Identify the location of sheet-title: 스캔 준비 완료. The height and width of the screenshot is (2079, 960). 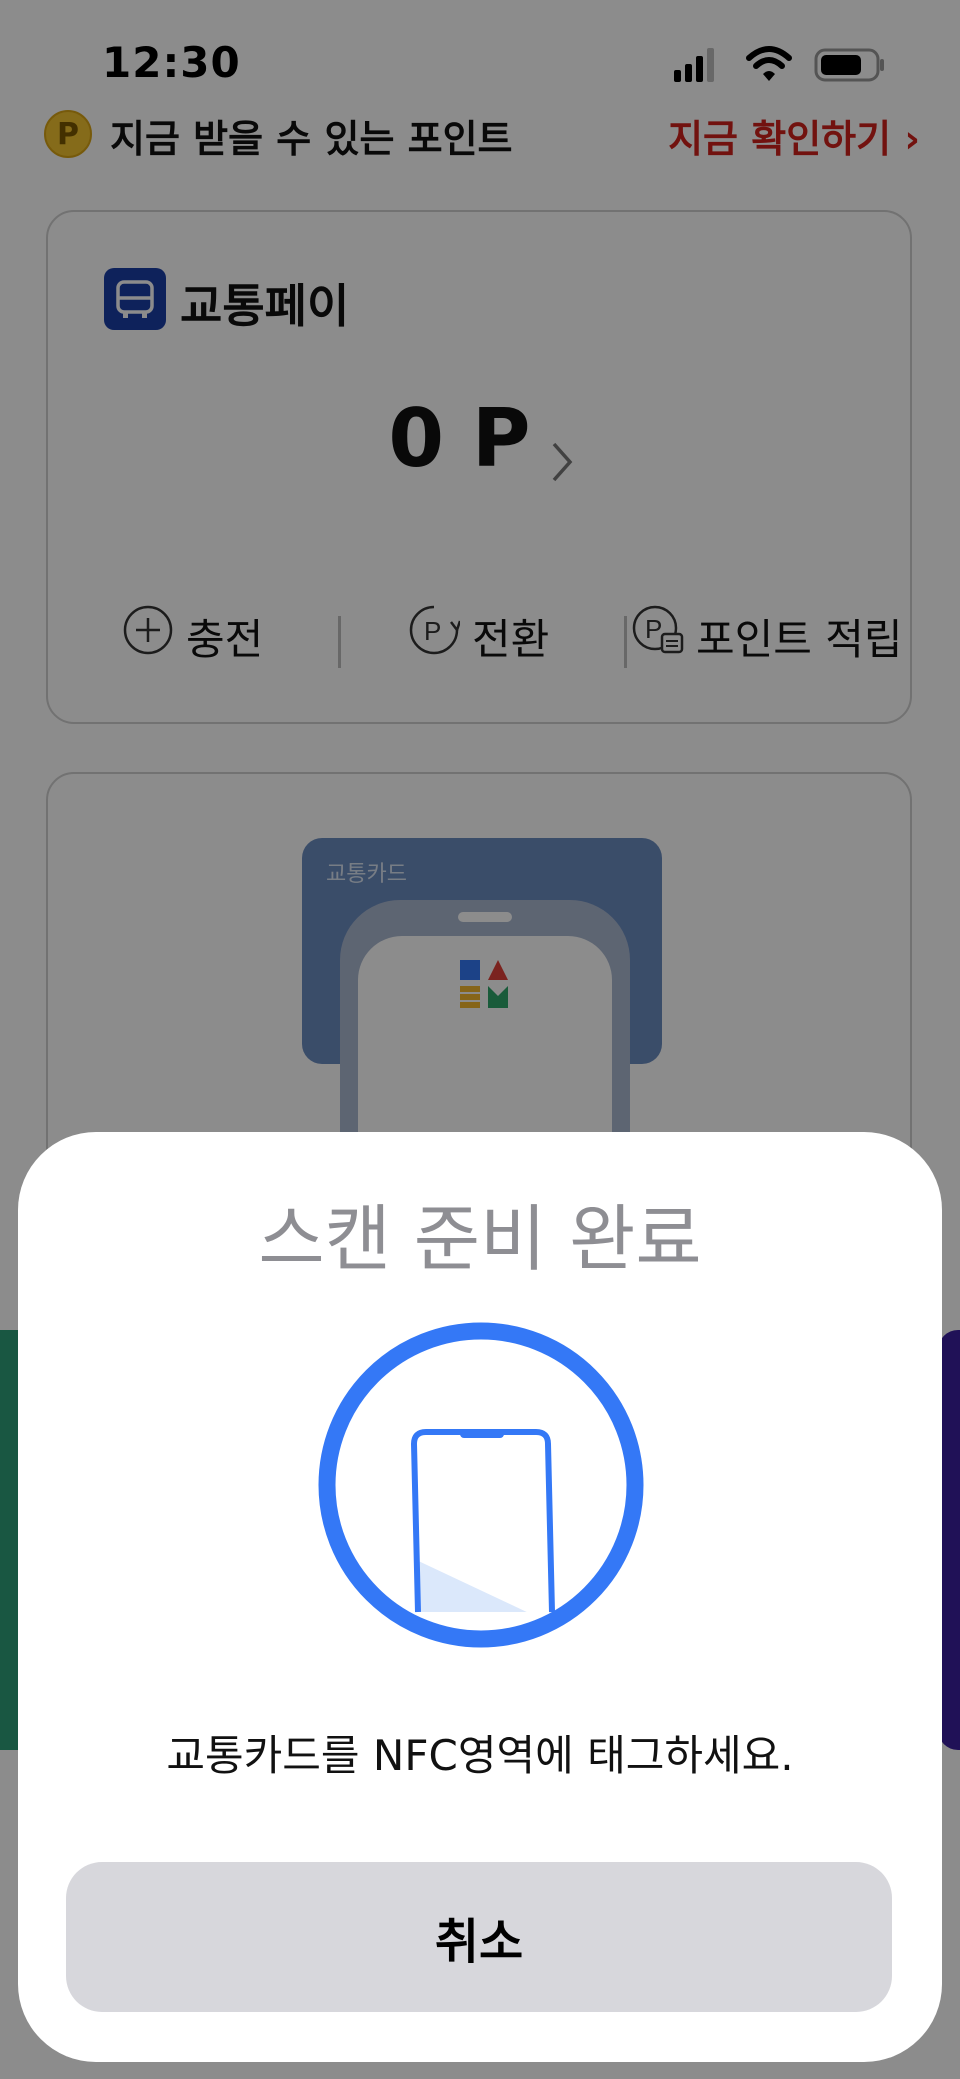
(480, 1239).